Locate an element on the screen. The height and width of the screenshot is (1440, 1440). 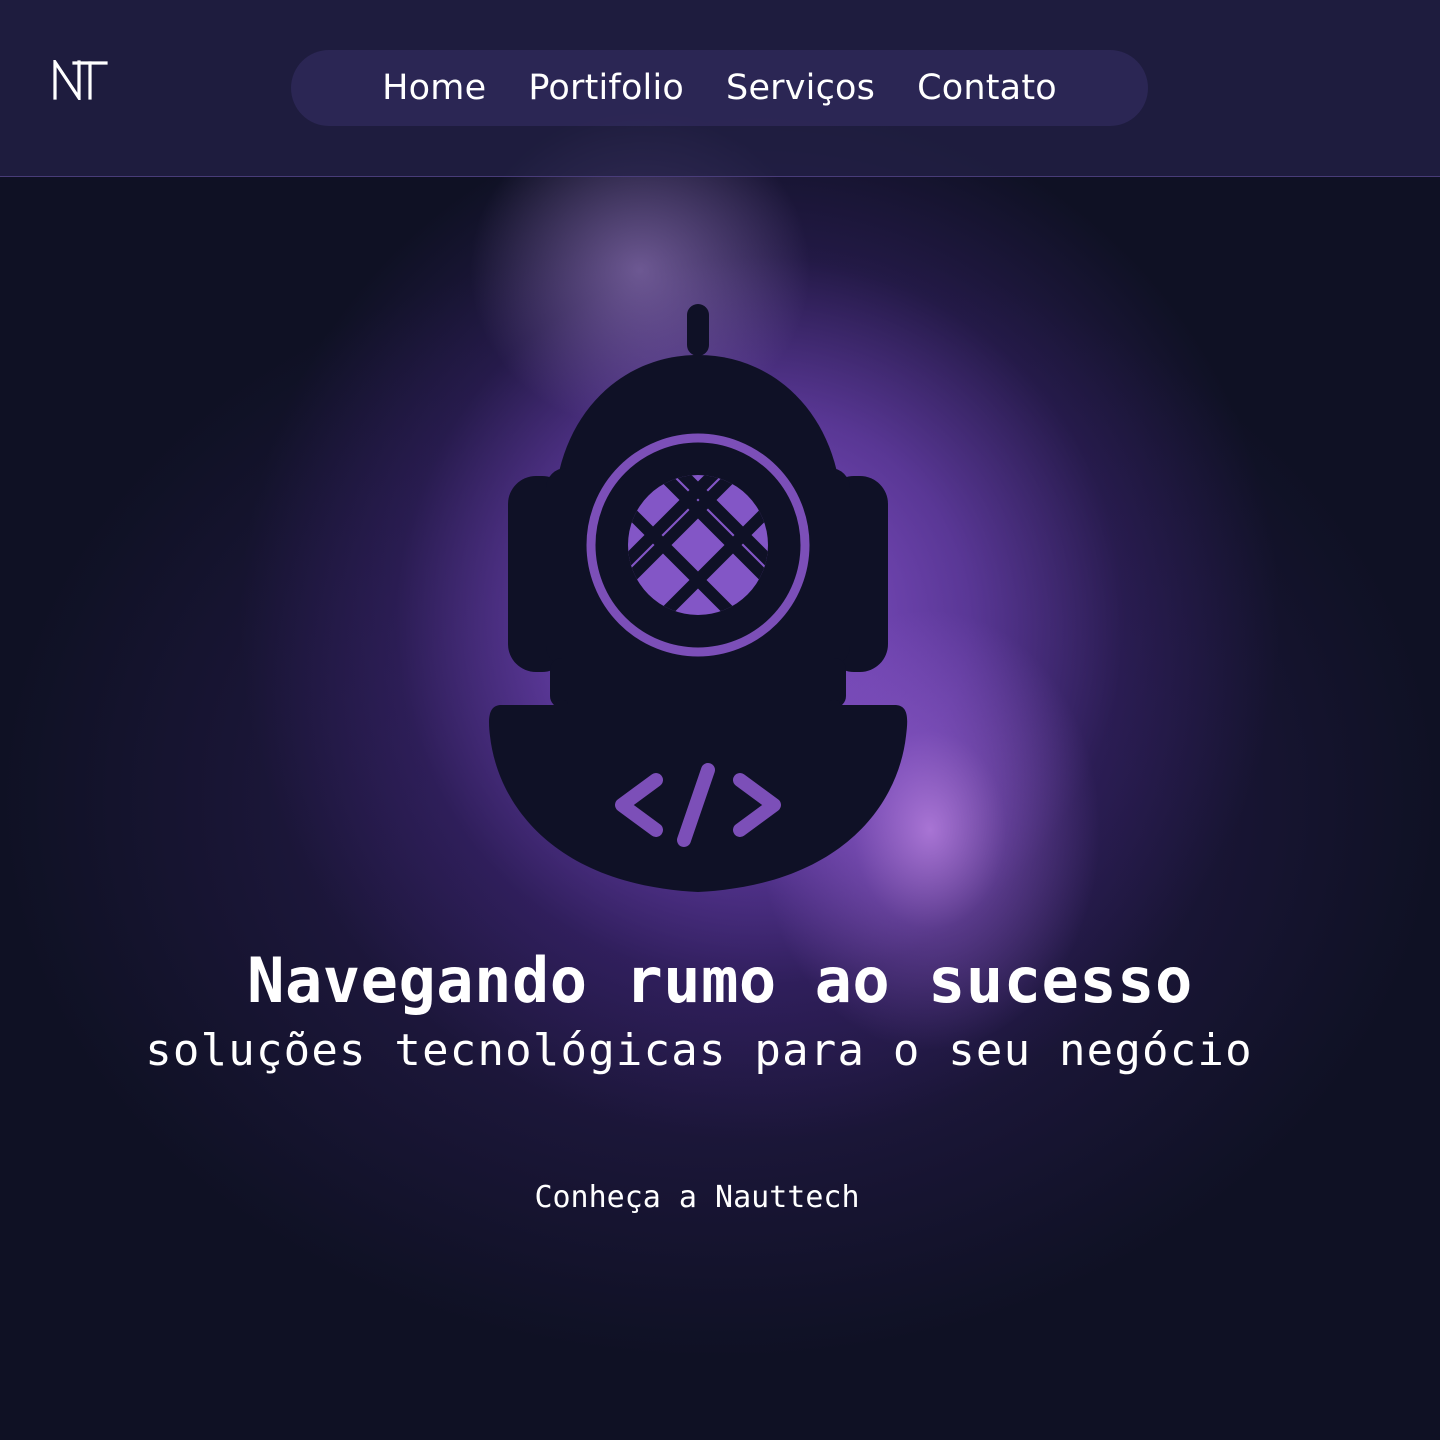
site-header: Home Portifolio Serviços Contato is located at coordinates (720, 88).